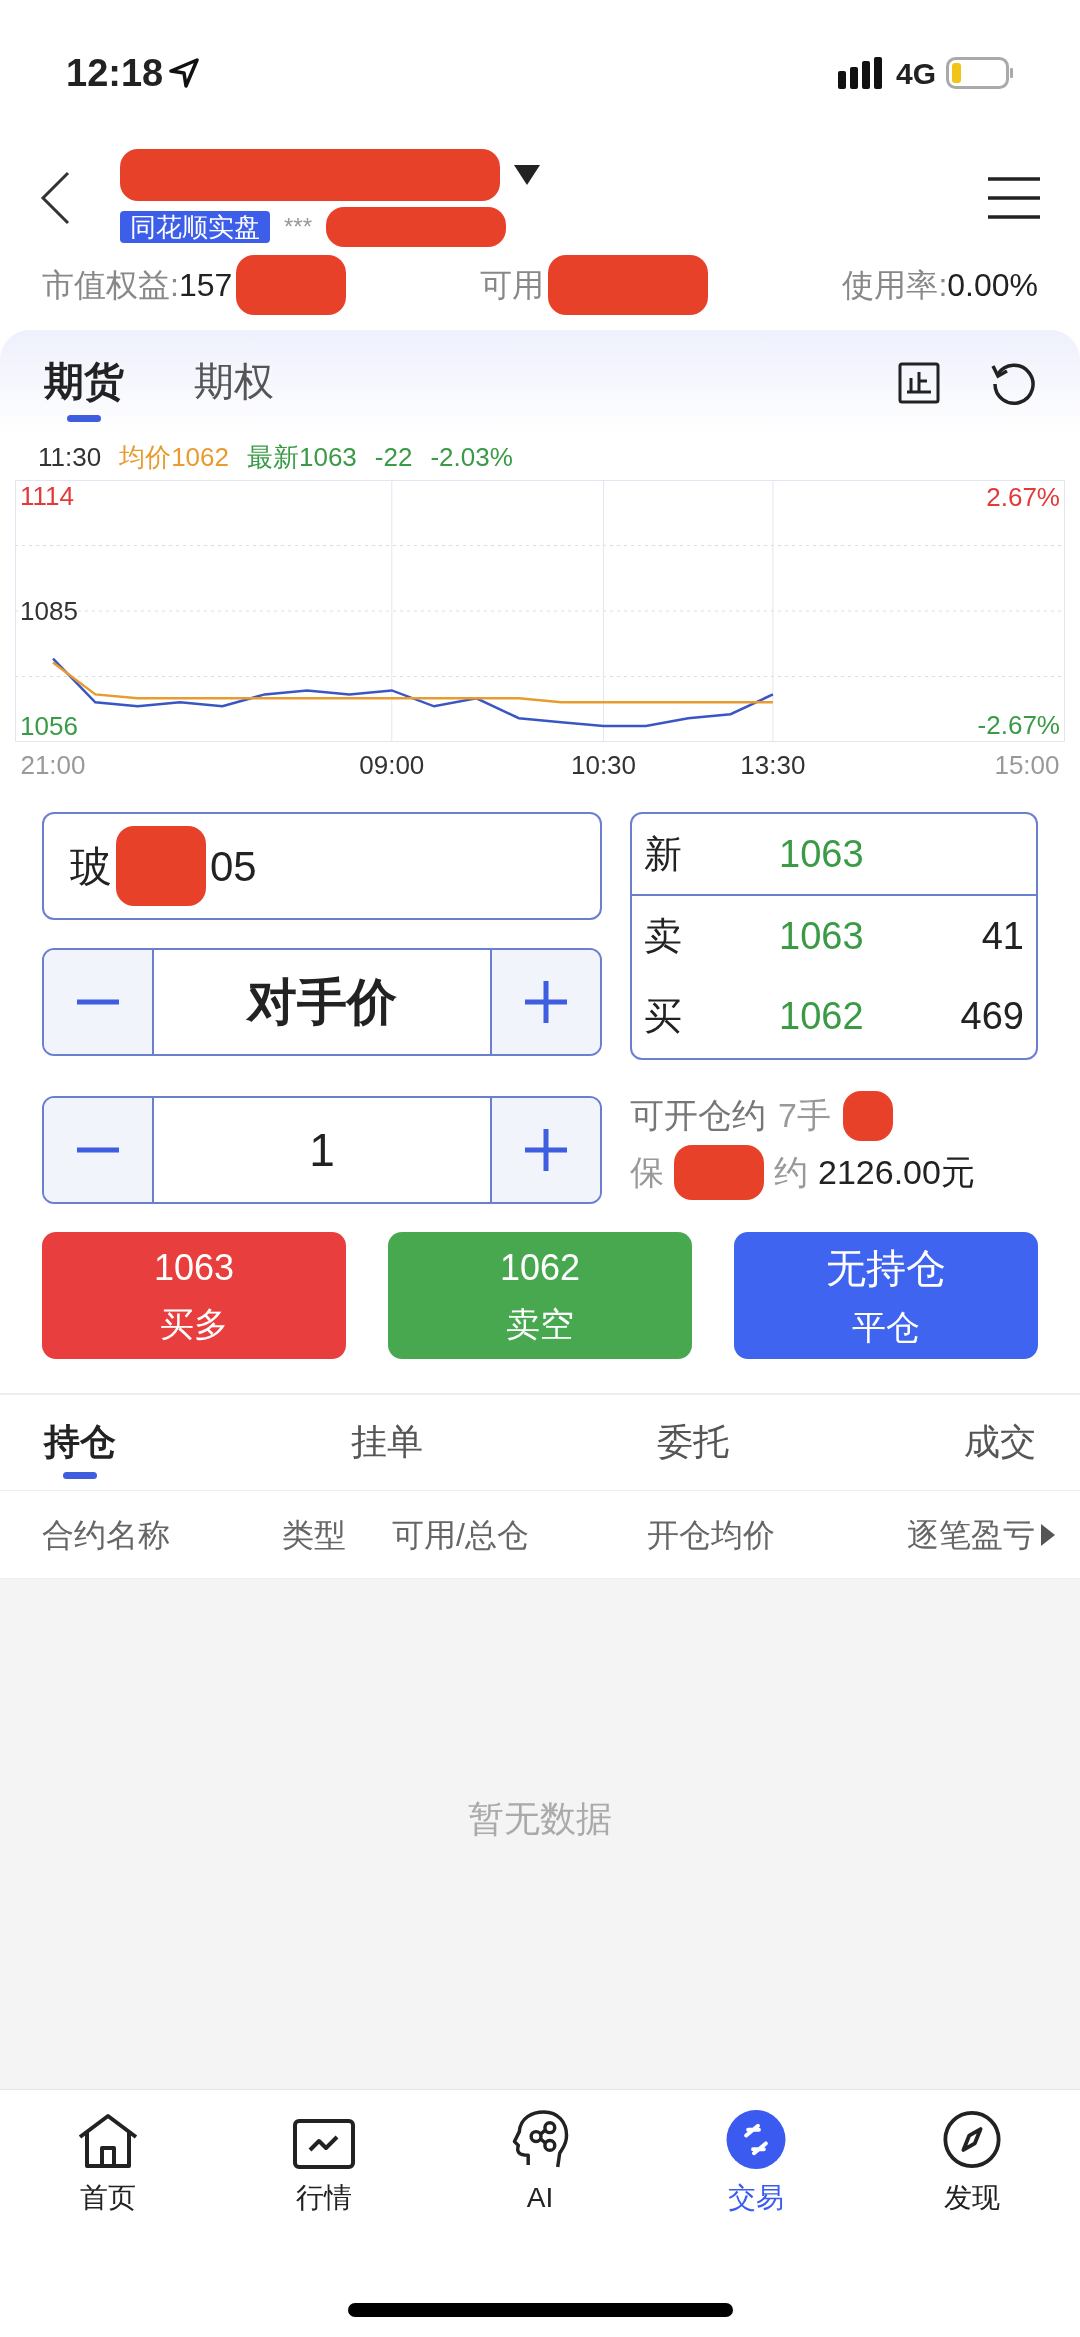 The width and height of the screenshot is (1080, 2337). Describe the element at coordinates (314, 1535) in the screenshot. I see `column-header: 类型` at that location.